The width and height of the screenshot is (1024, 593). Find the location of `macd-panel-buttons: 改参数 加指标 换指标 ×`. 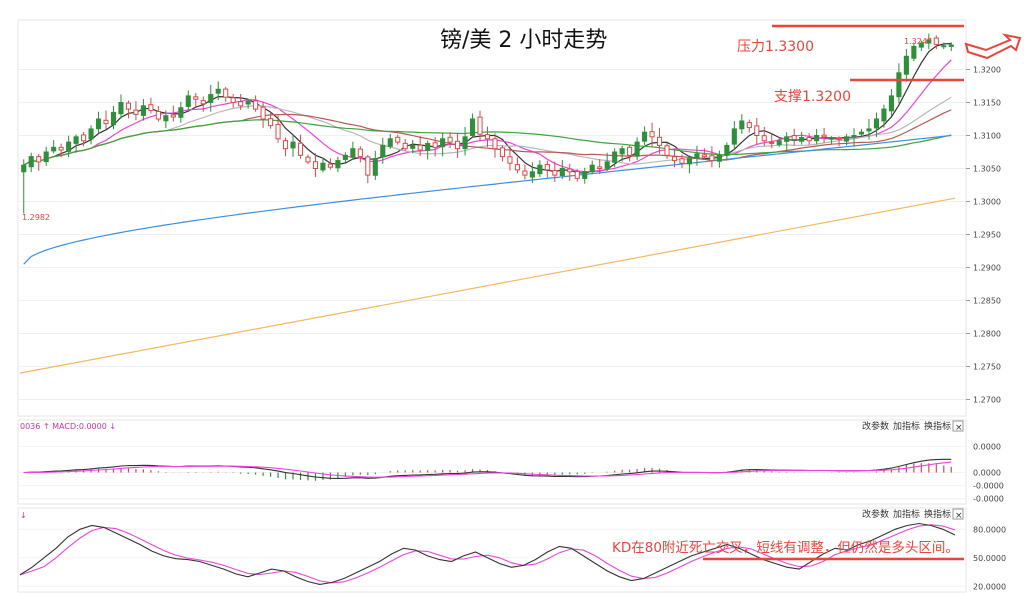

macd-panel-buttons: 改参数 加指标 换指标 × is located at coordinates (913, 426).